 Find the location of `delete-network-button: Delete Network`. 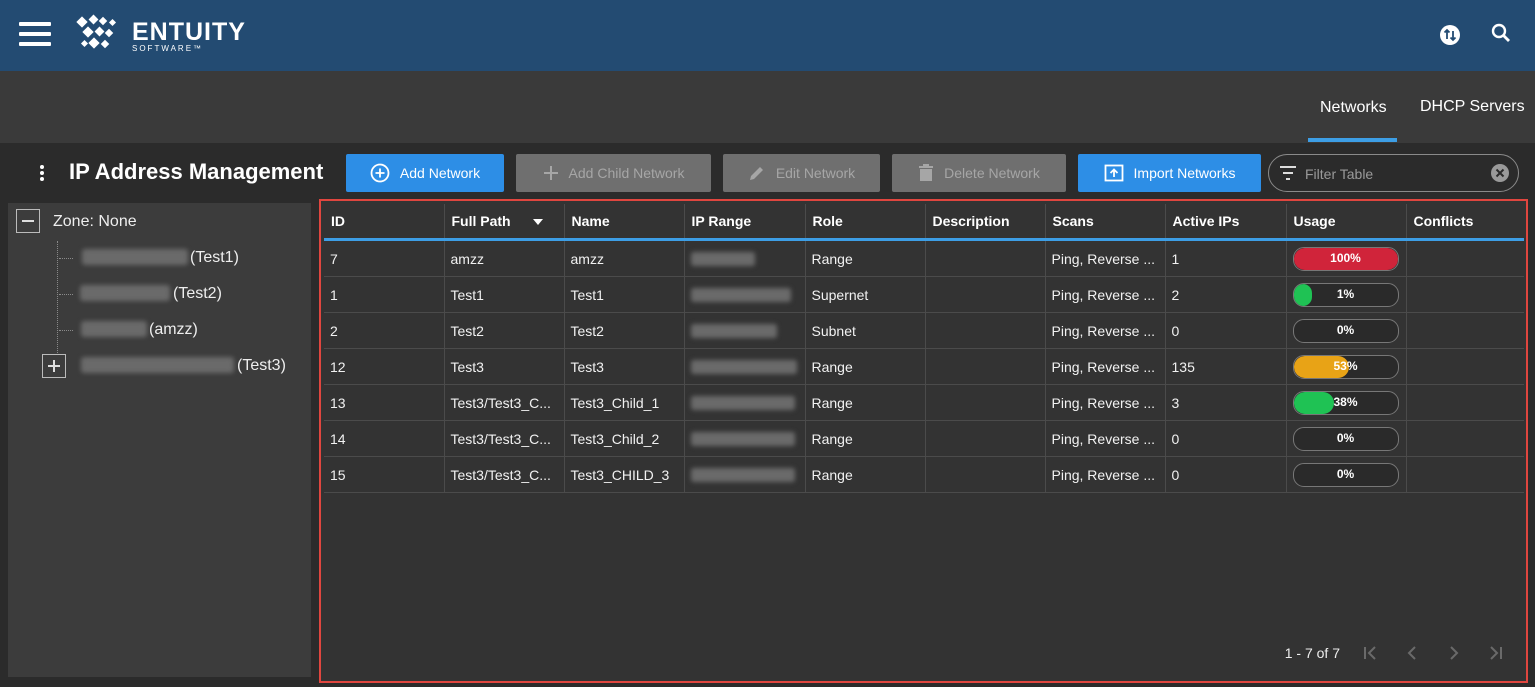

delete-network-button: Delete Network is located at coordinates (979, 173).